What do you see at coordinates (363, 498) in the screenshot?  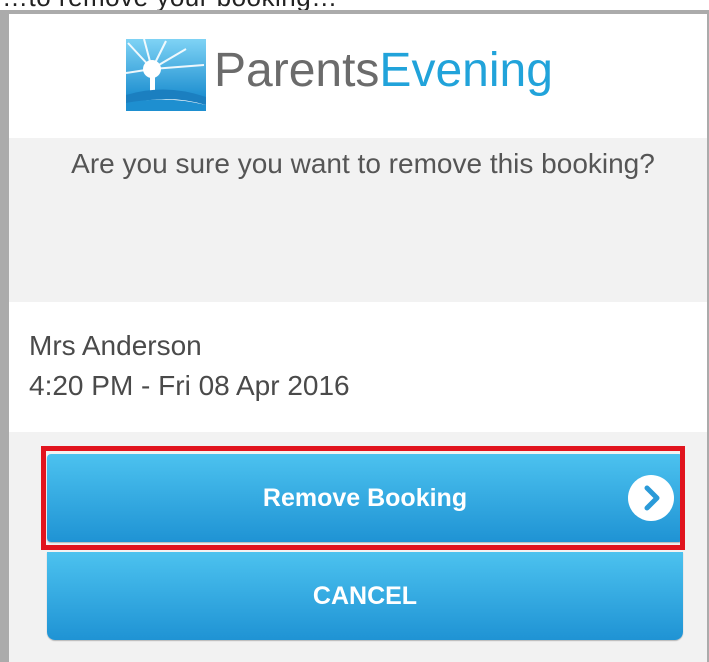 I see `highlight-box` at bounding box center [363, 498].